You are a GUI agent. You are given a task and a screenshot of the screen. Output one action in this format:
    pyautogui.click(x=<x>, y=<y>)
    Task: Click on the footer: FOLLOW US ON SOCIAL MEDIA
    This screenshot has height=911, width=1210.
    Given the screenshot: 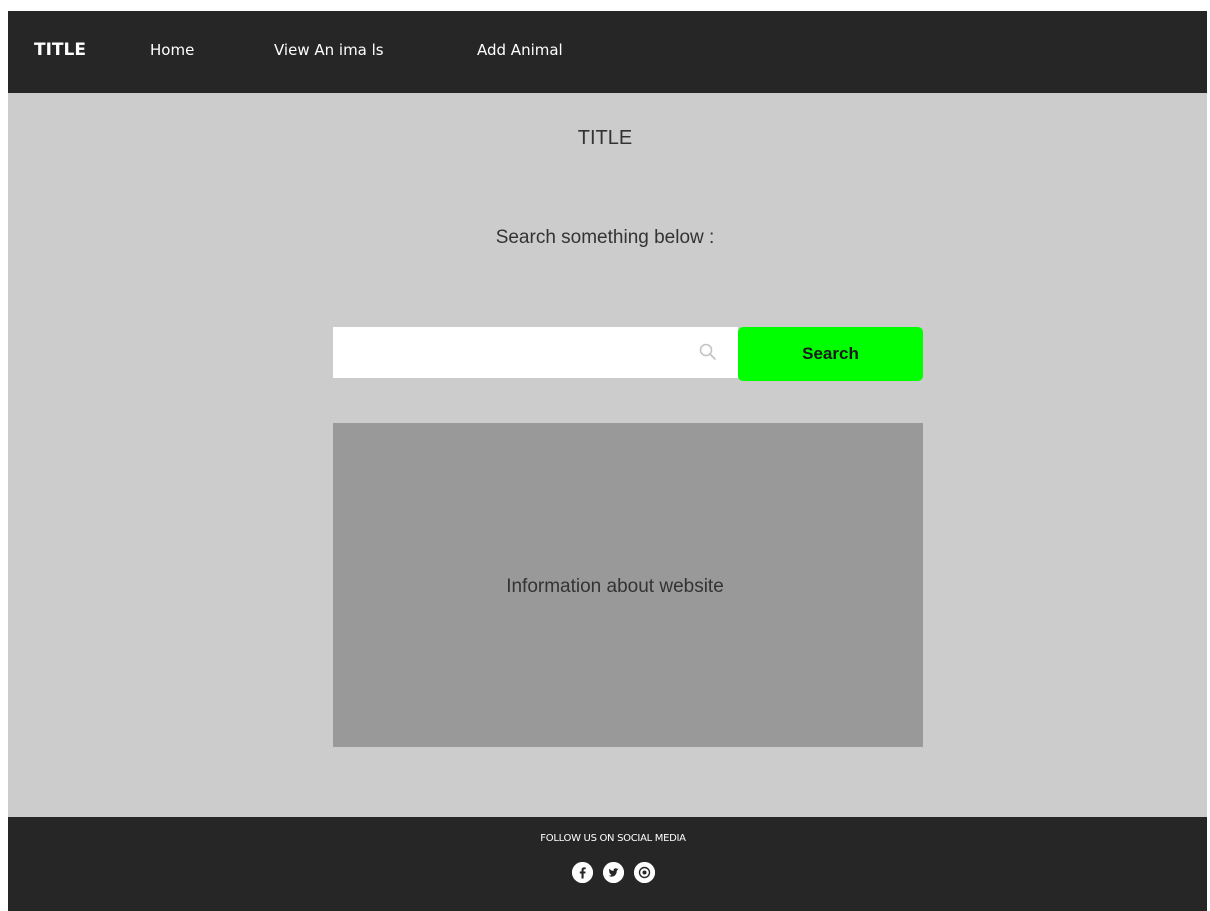 What is the action you would take?
    pyautogui.click(x=607, y=864)
    